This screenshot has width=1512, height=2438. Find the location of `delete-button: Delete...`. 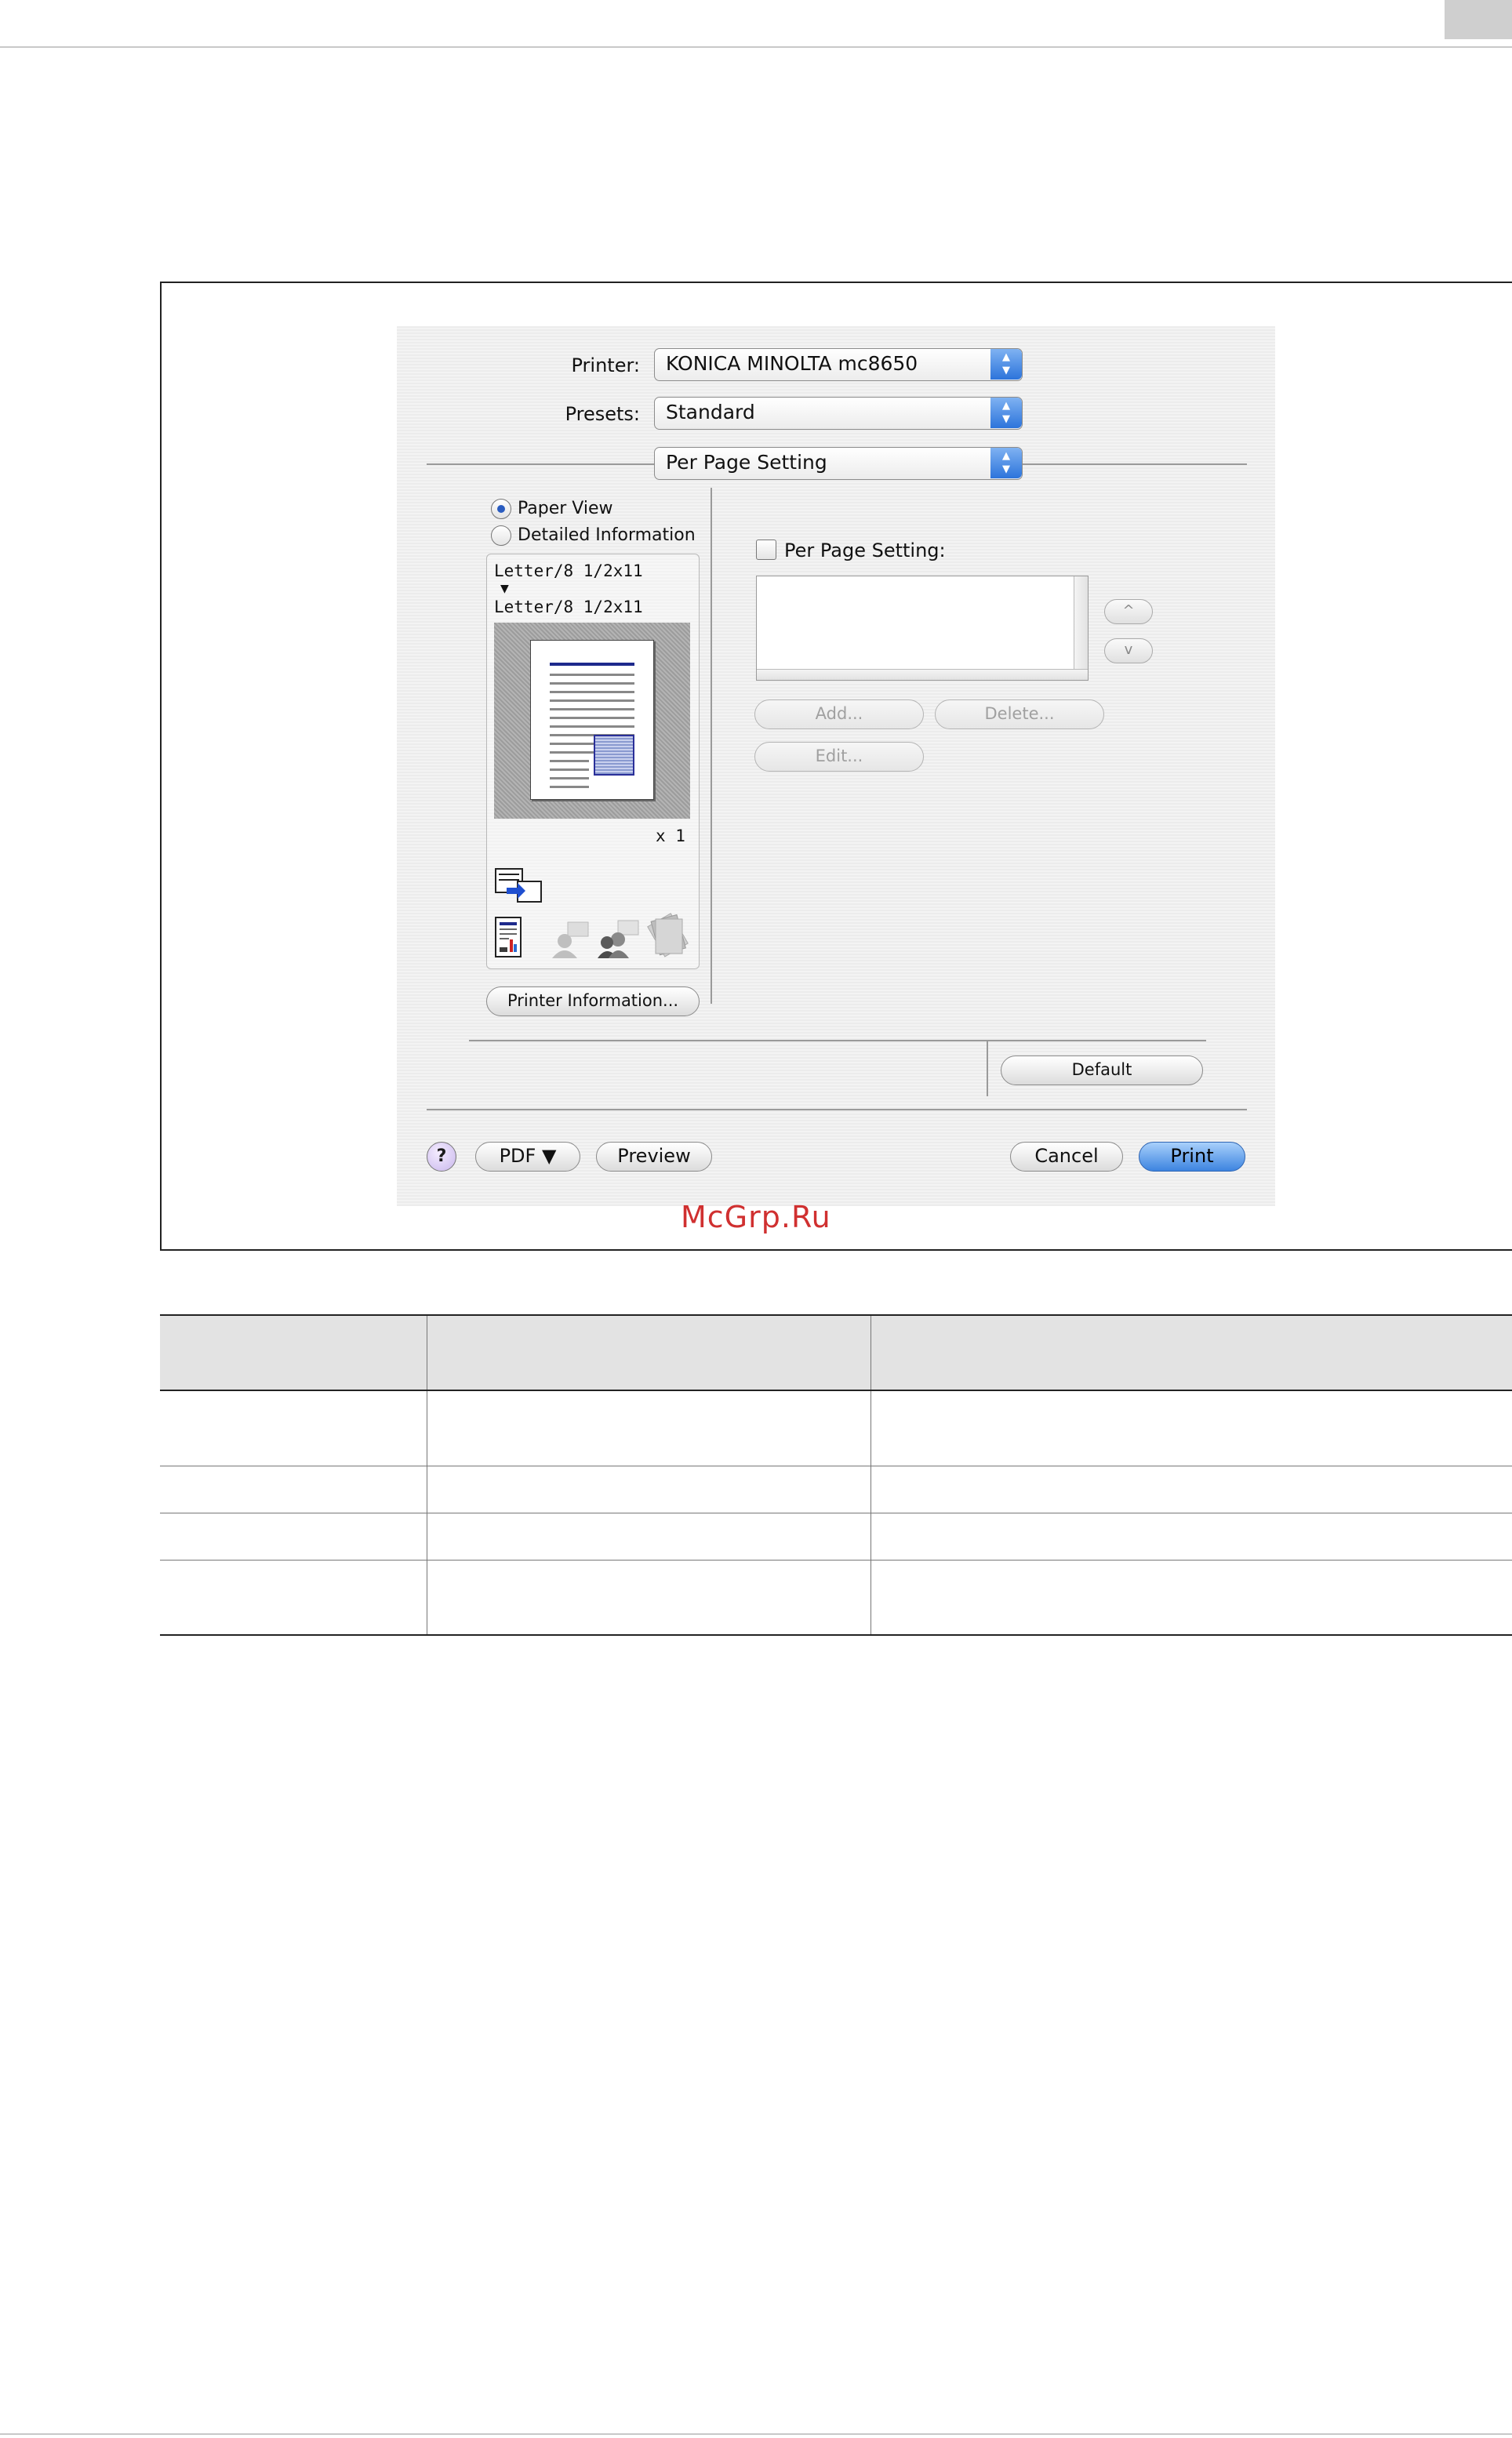

delete-button: Delete... is located at coordinates (1019, 714).